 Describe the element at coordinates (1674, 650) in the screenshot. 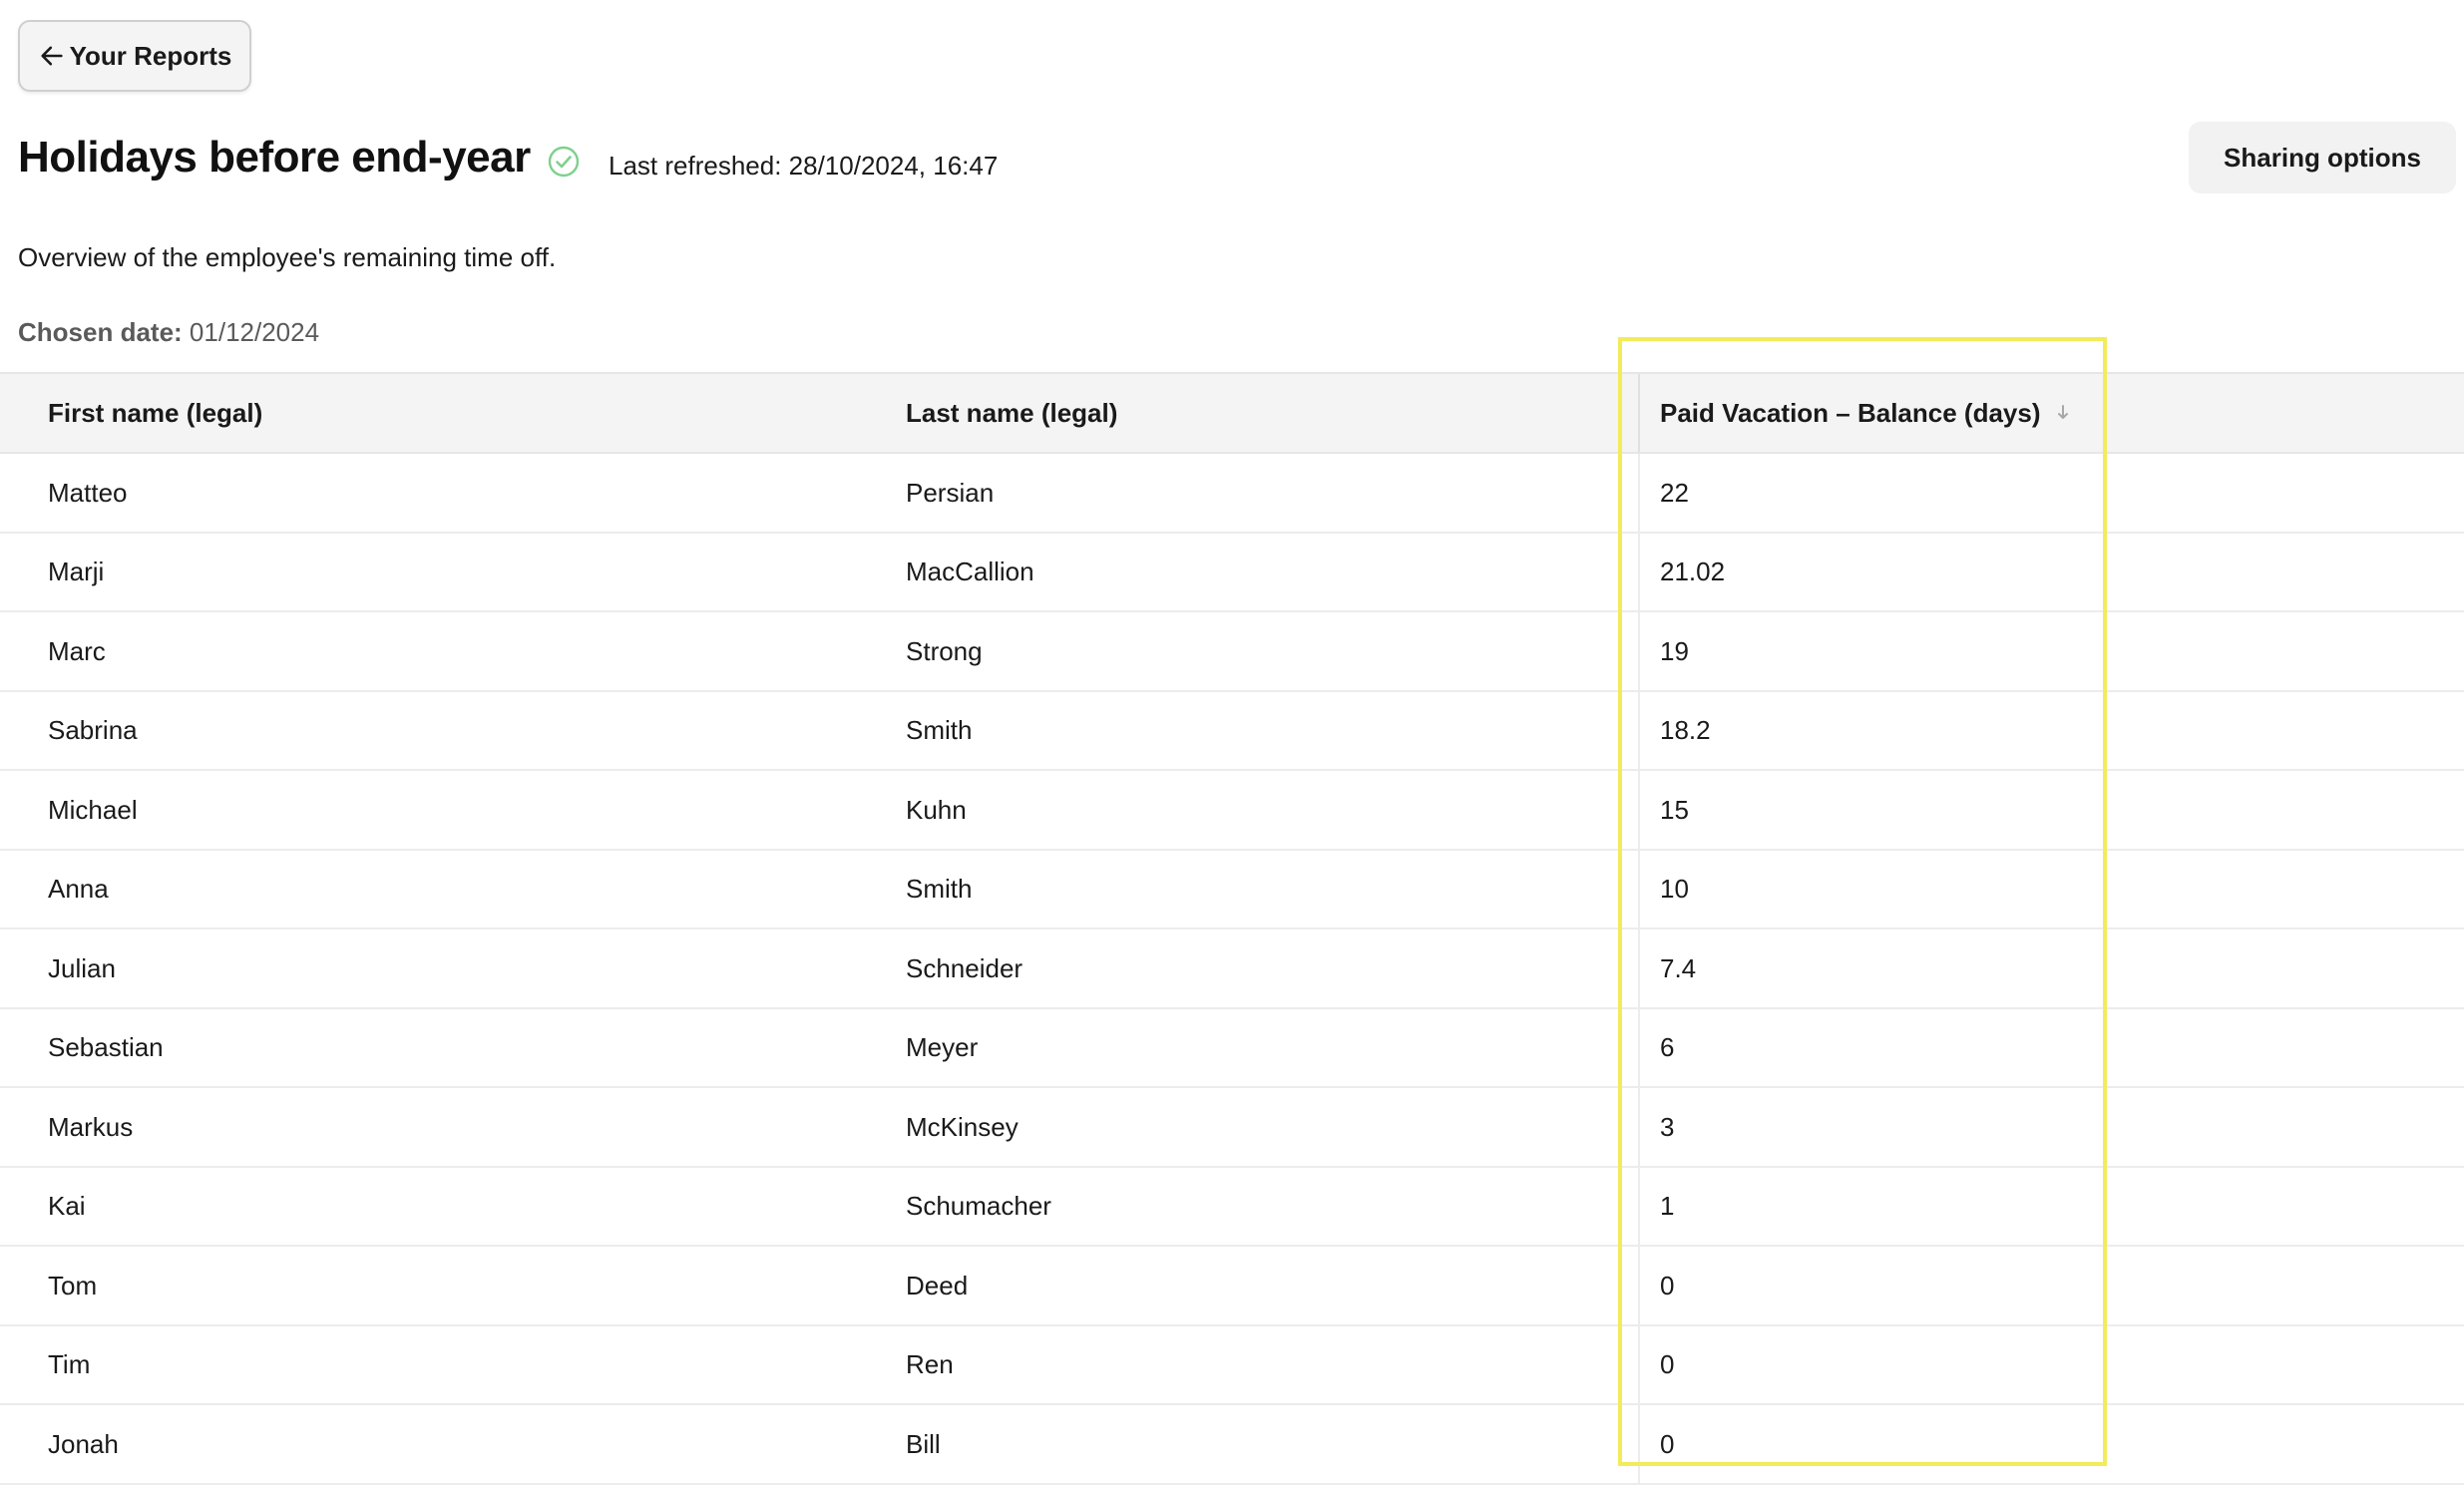

I see `cell-paid-vacation-balance: 19` at that location.